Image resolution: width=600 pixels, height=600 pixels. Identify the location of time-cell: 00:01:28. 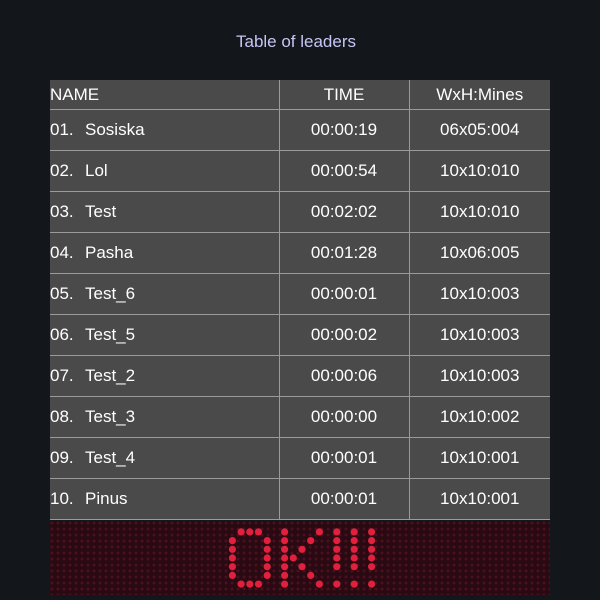
(344, 253).